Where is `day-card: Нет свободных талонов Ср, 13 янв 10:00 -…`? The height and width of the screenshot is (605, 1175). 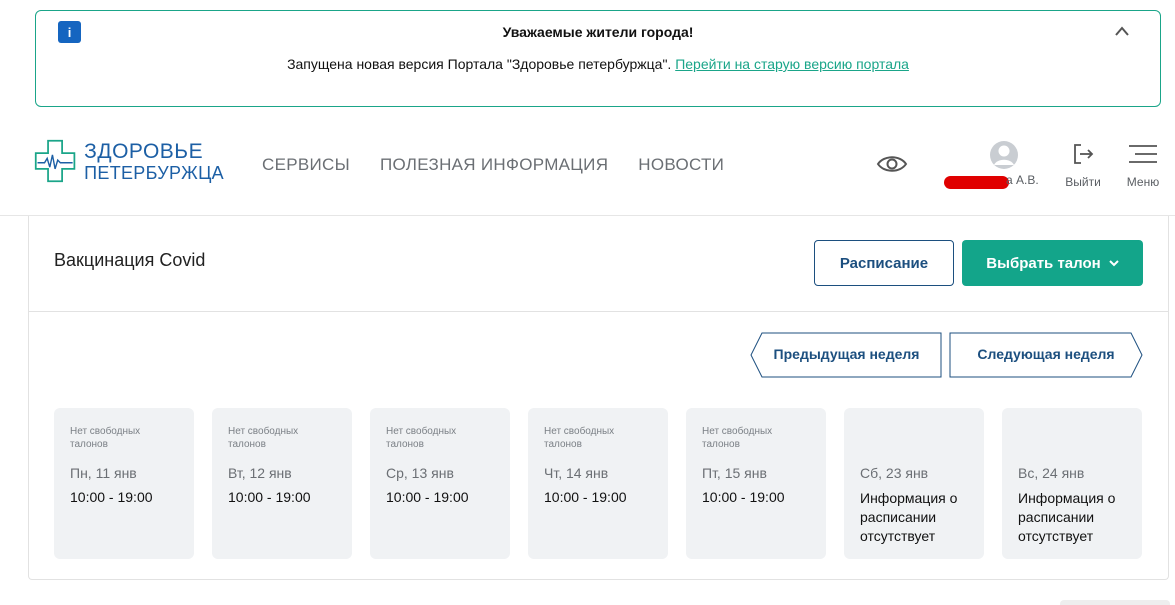 day-card: Нет свободных талонов Ср, 13 янв 10:00 -… is located at coordinates (440, 483).